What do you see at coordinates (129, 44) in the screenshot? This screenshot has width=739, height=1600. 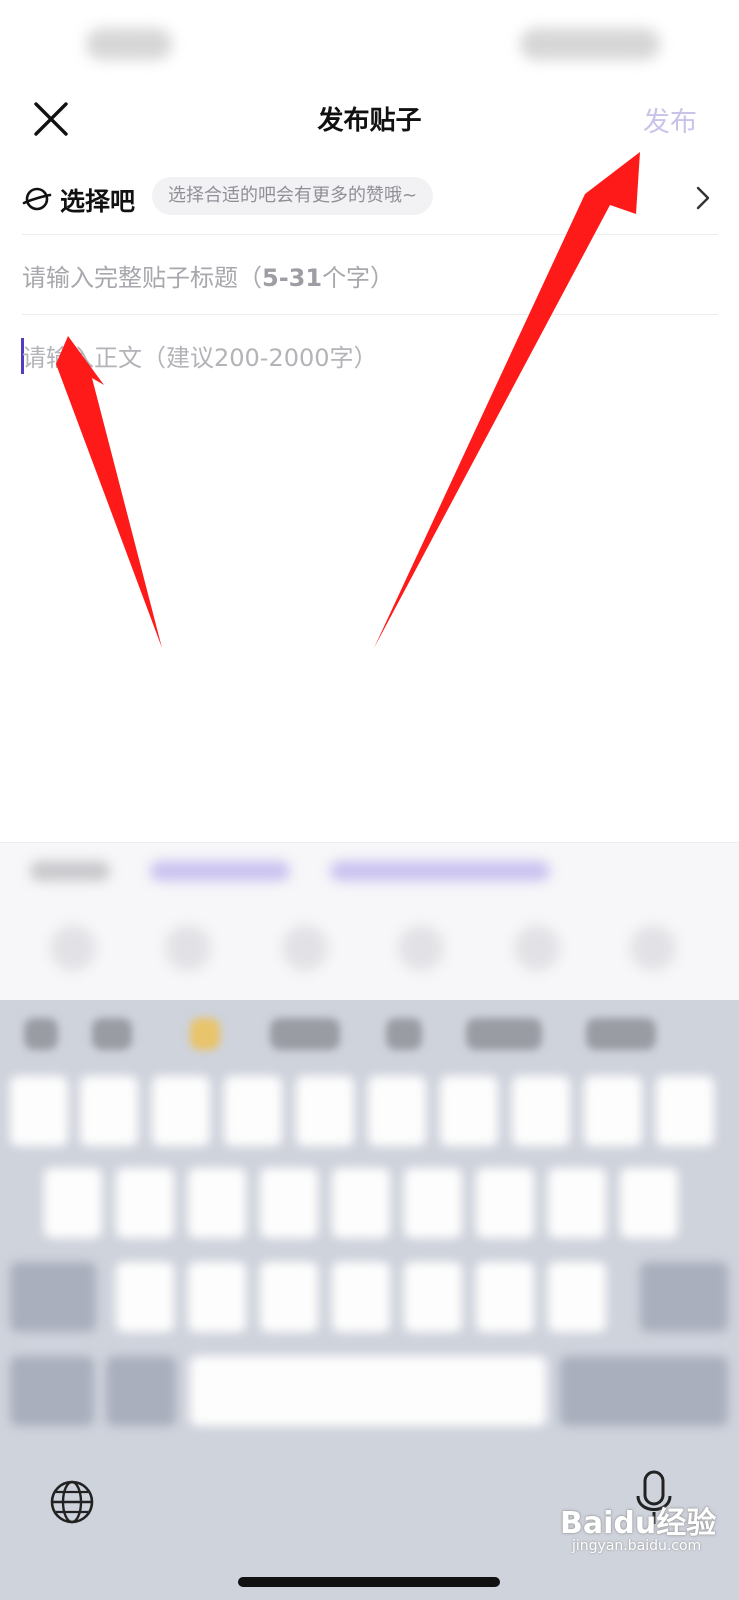 I see `status-bar-time` at bounding box center [129, 44].